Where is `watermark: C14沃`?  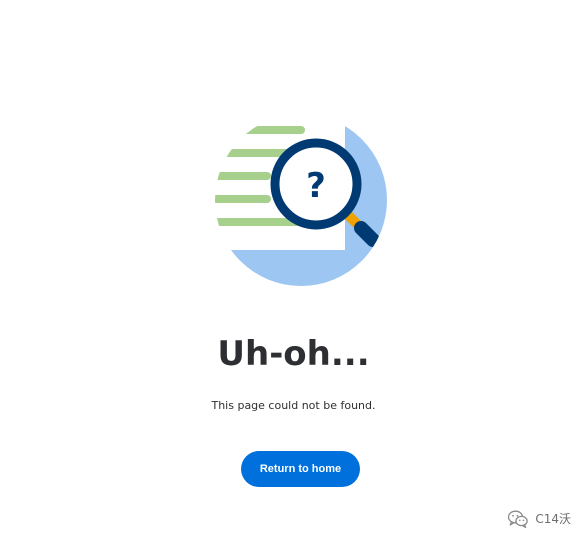 watermark: C14沃 is located at coordinates (539, 519).